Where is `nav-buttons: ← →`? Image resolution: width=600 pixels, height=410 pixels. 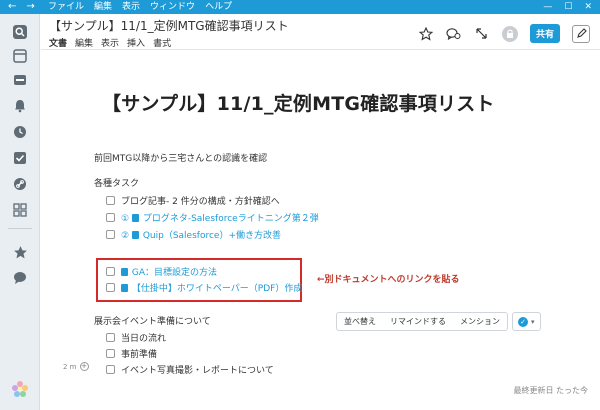 nav-buttons: ← → is located at coordinates (22, 7).